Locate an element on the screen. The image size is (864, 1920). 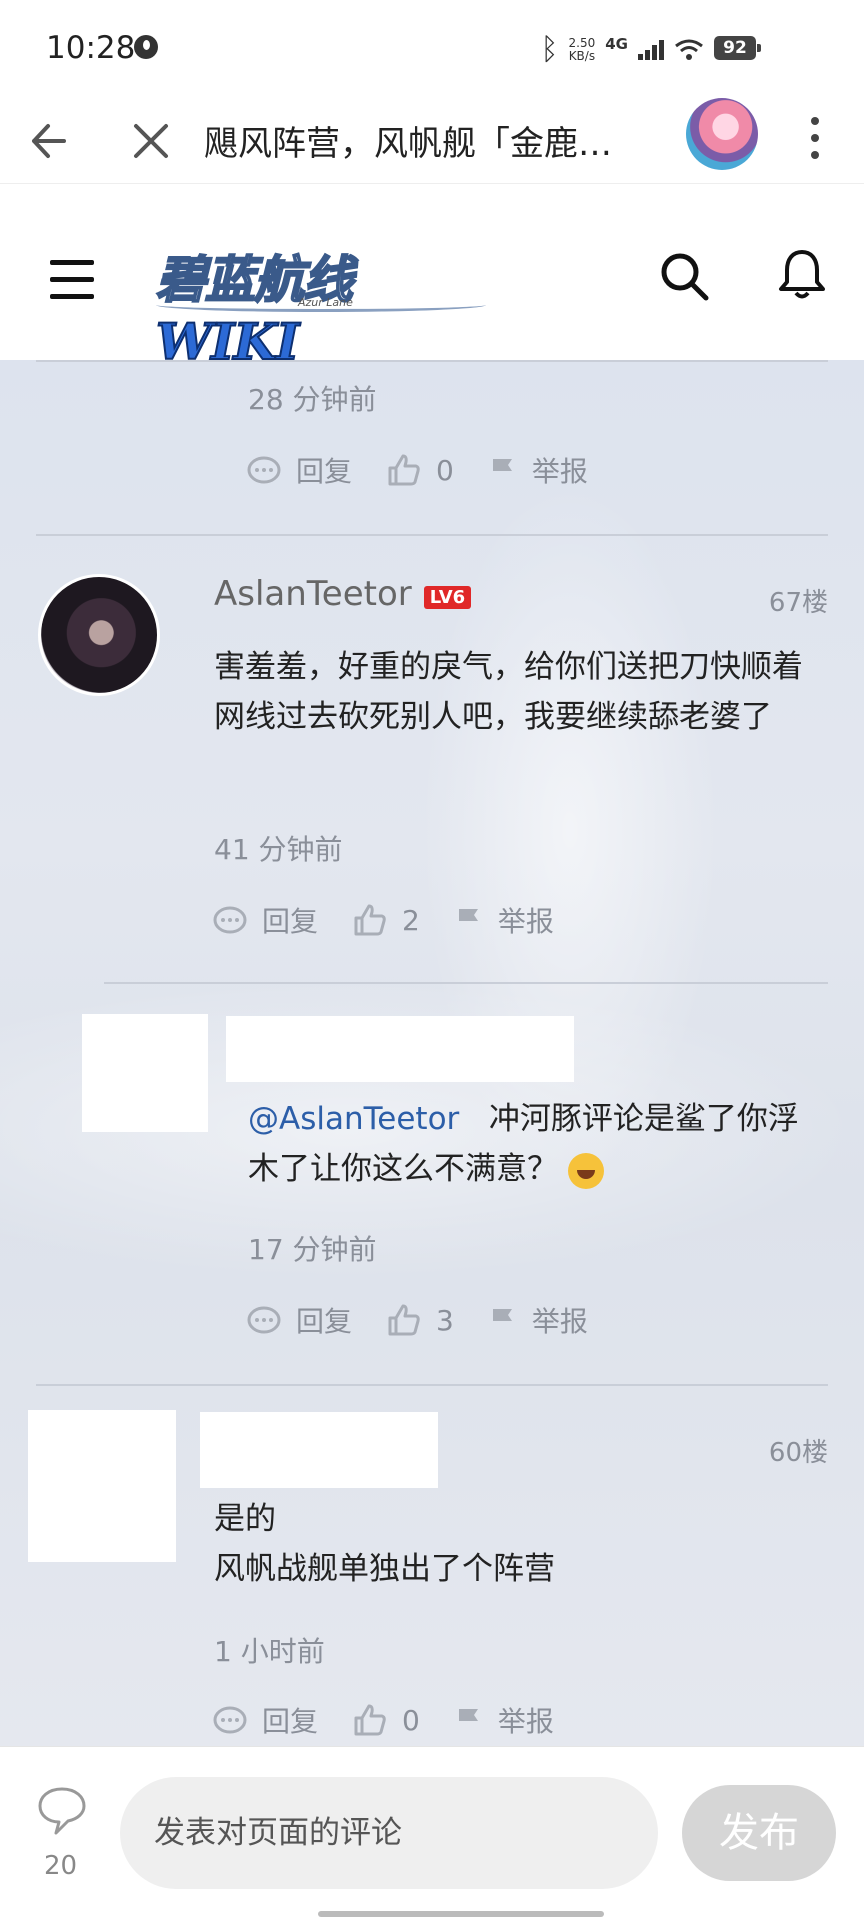
wifi-icon is located at coordinates (689, 49).